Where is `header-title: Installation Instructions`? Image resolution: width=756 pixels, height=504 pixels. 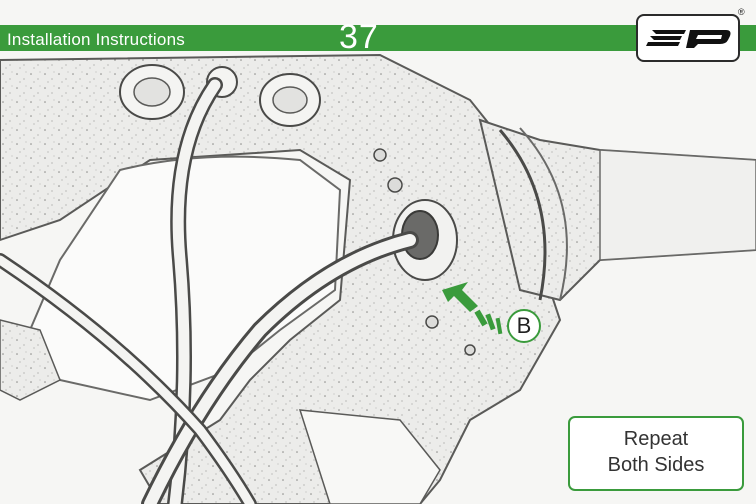 header-title: Installation Instructions is located at coordinates (96, 39).